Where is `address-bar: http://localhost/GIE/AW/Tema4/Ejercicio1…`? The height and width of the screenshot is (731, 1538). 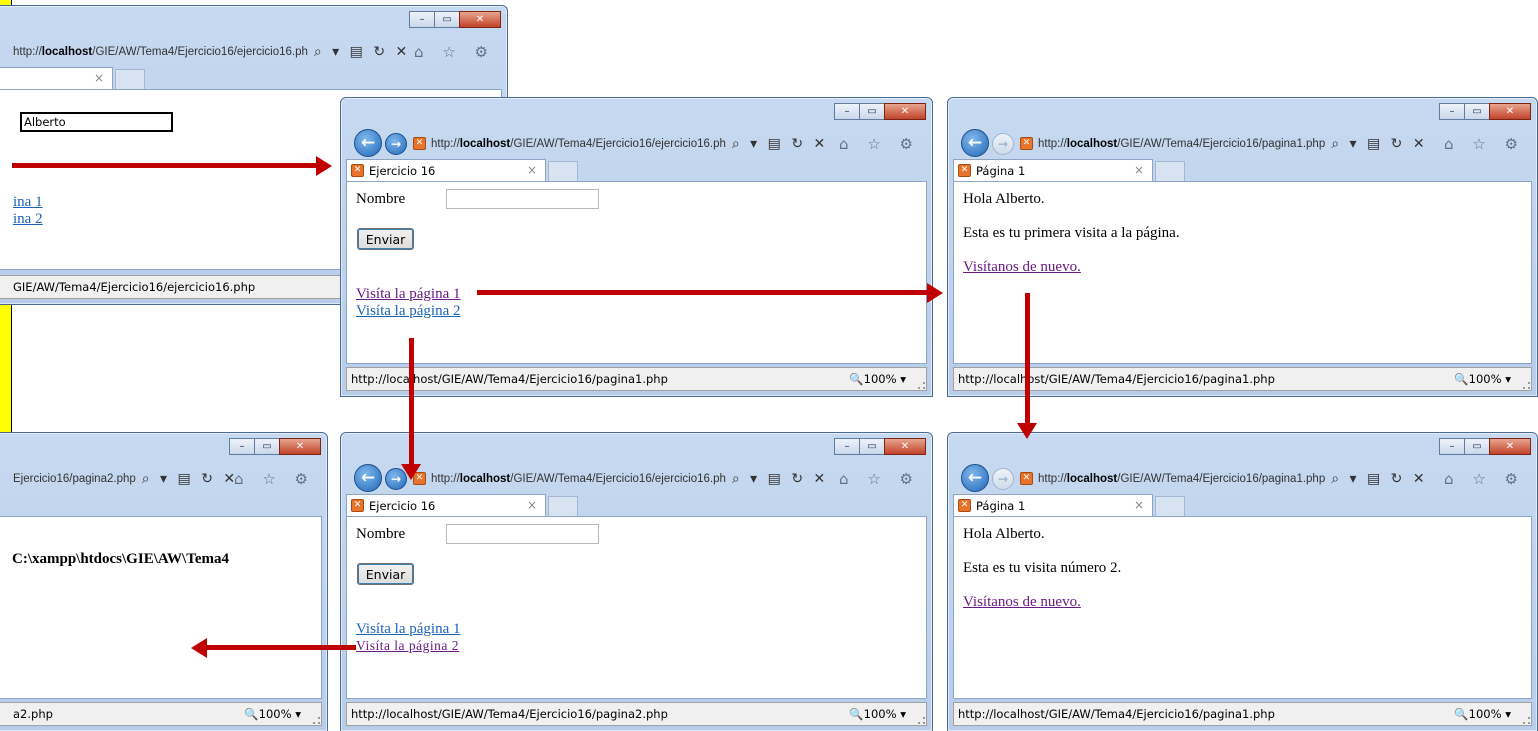
address-bar: http://localhost/GIE/AW/Tema4/Ejercicio1… is located at coordinates (211, 51).